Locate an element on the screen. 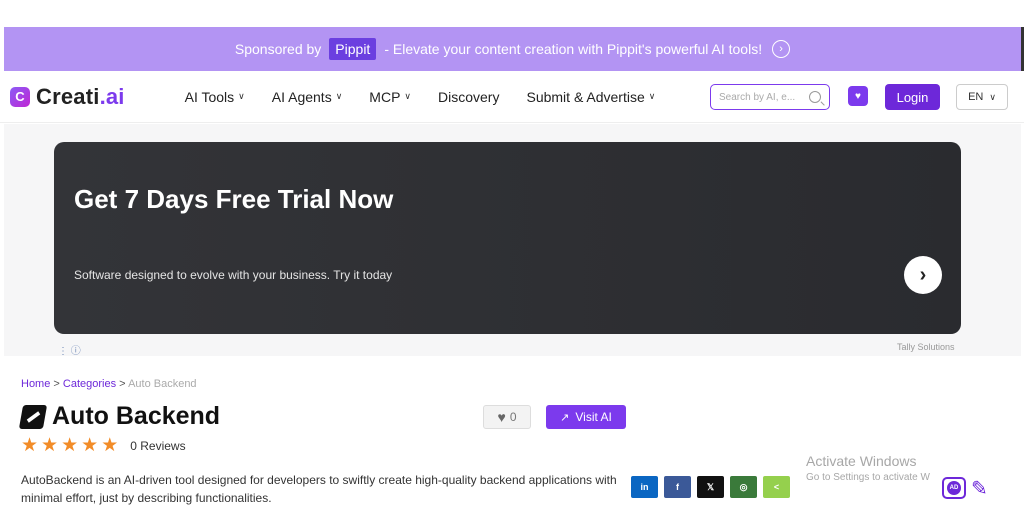 The width and height of the screenshot is (1024, 518). ad-badge-icon: AD is located at coordinates (954, 488).